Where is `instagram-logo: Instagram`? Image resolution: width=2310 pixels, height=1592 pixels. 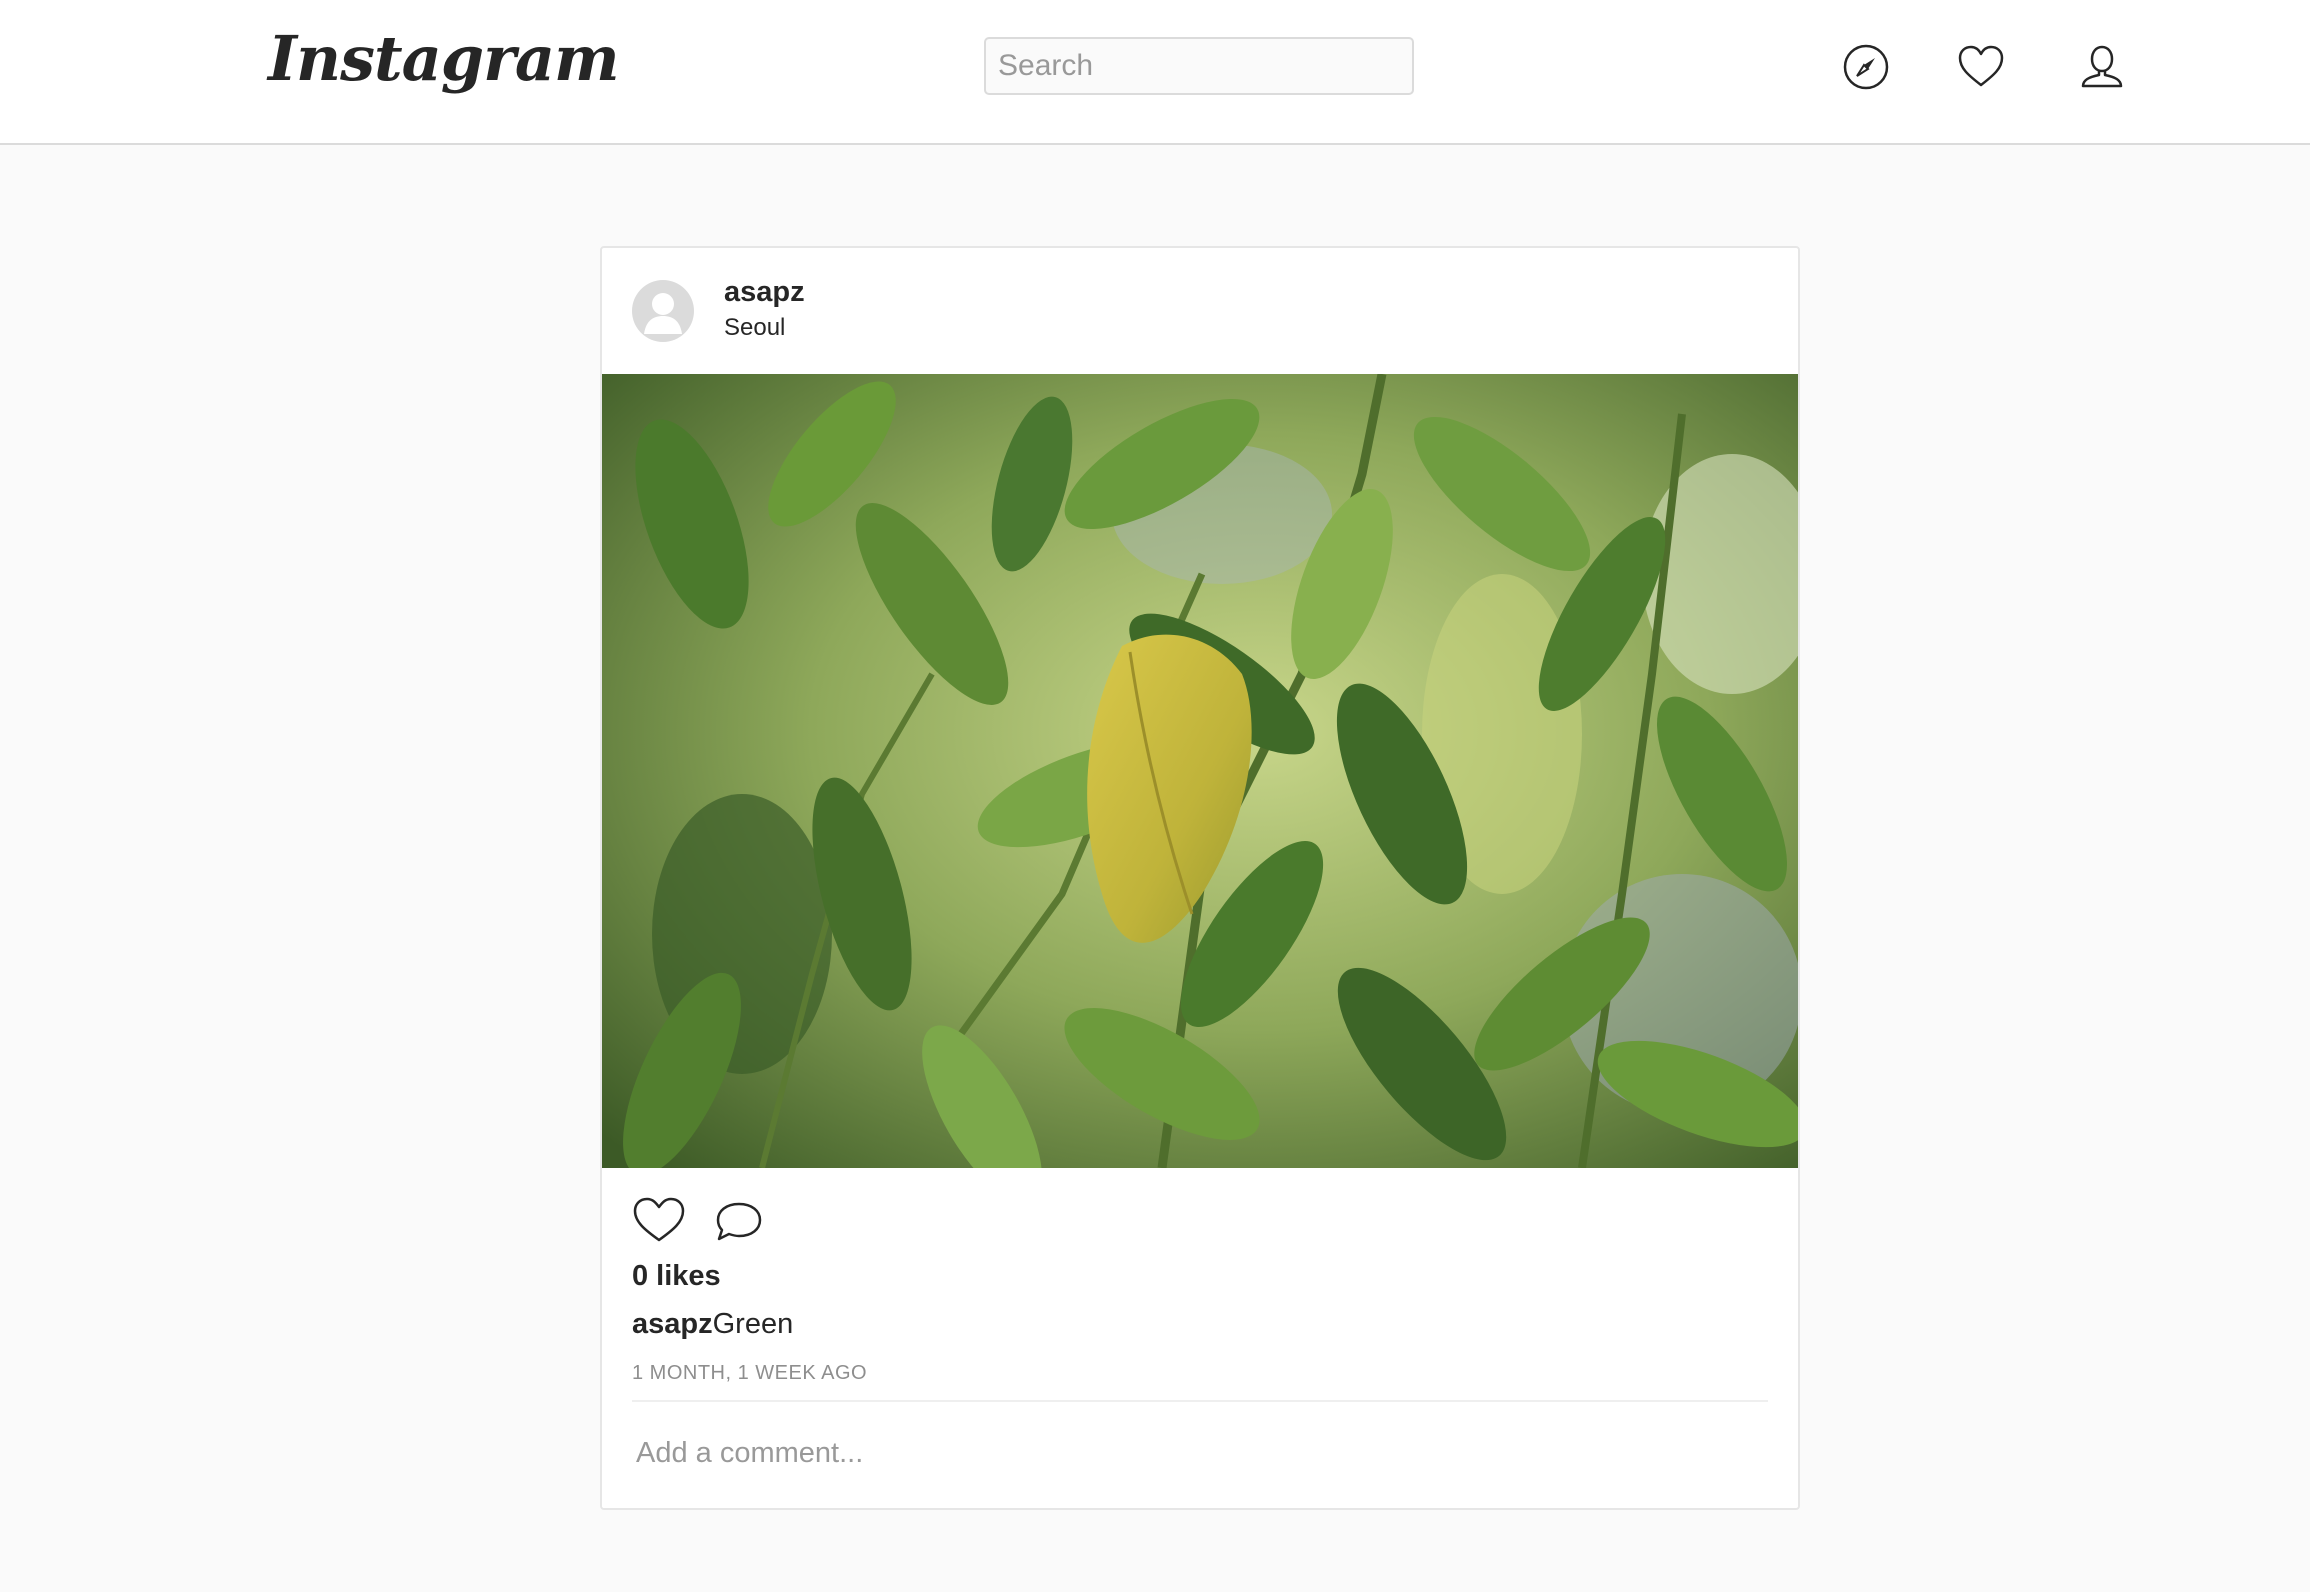 instagram-logo: Instagram is located at coordinates (444, 58).